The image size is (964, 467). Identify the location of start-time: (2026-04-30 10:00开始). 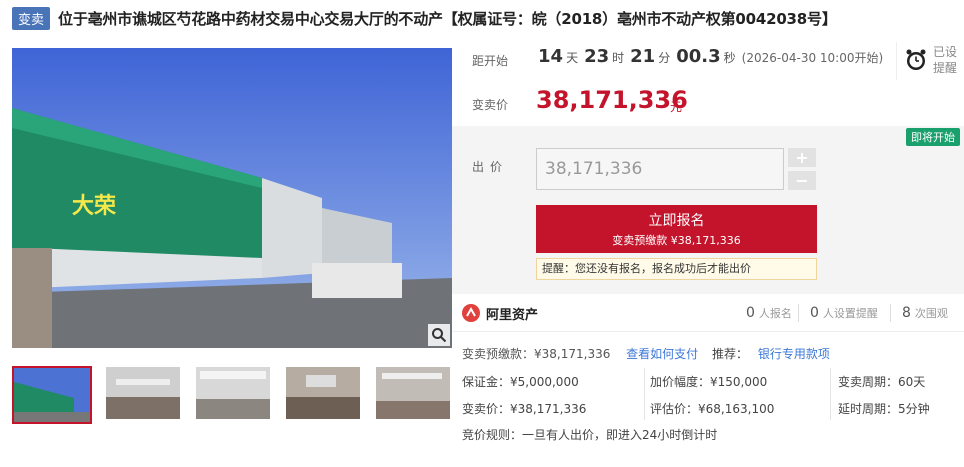
(812, 58).